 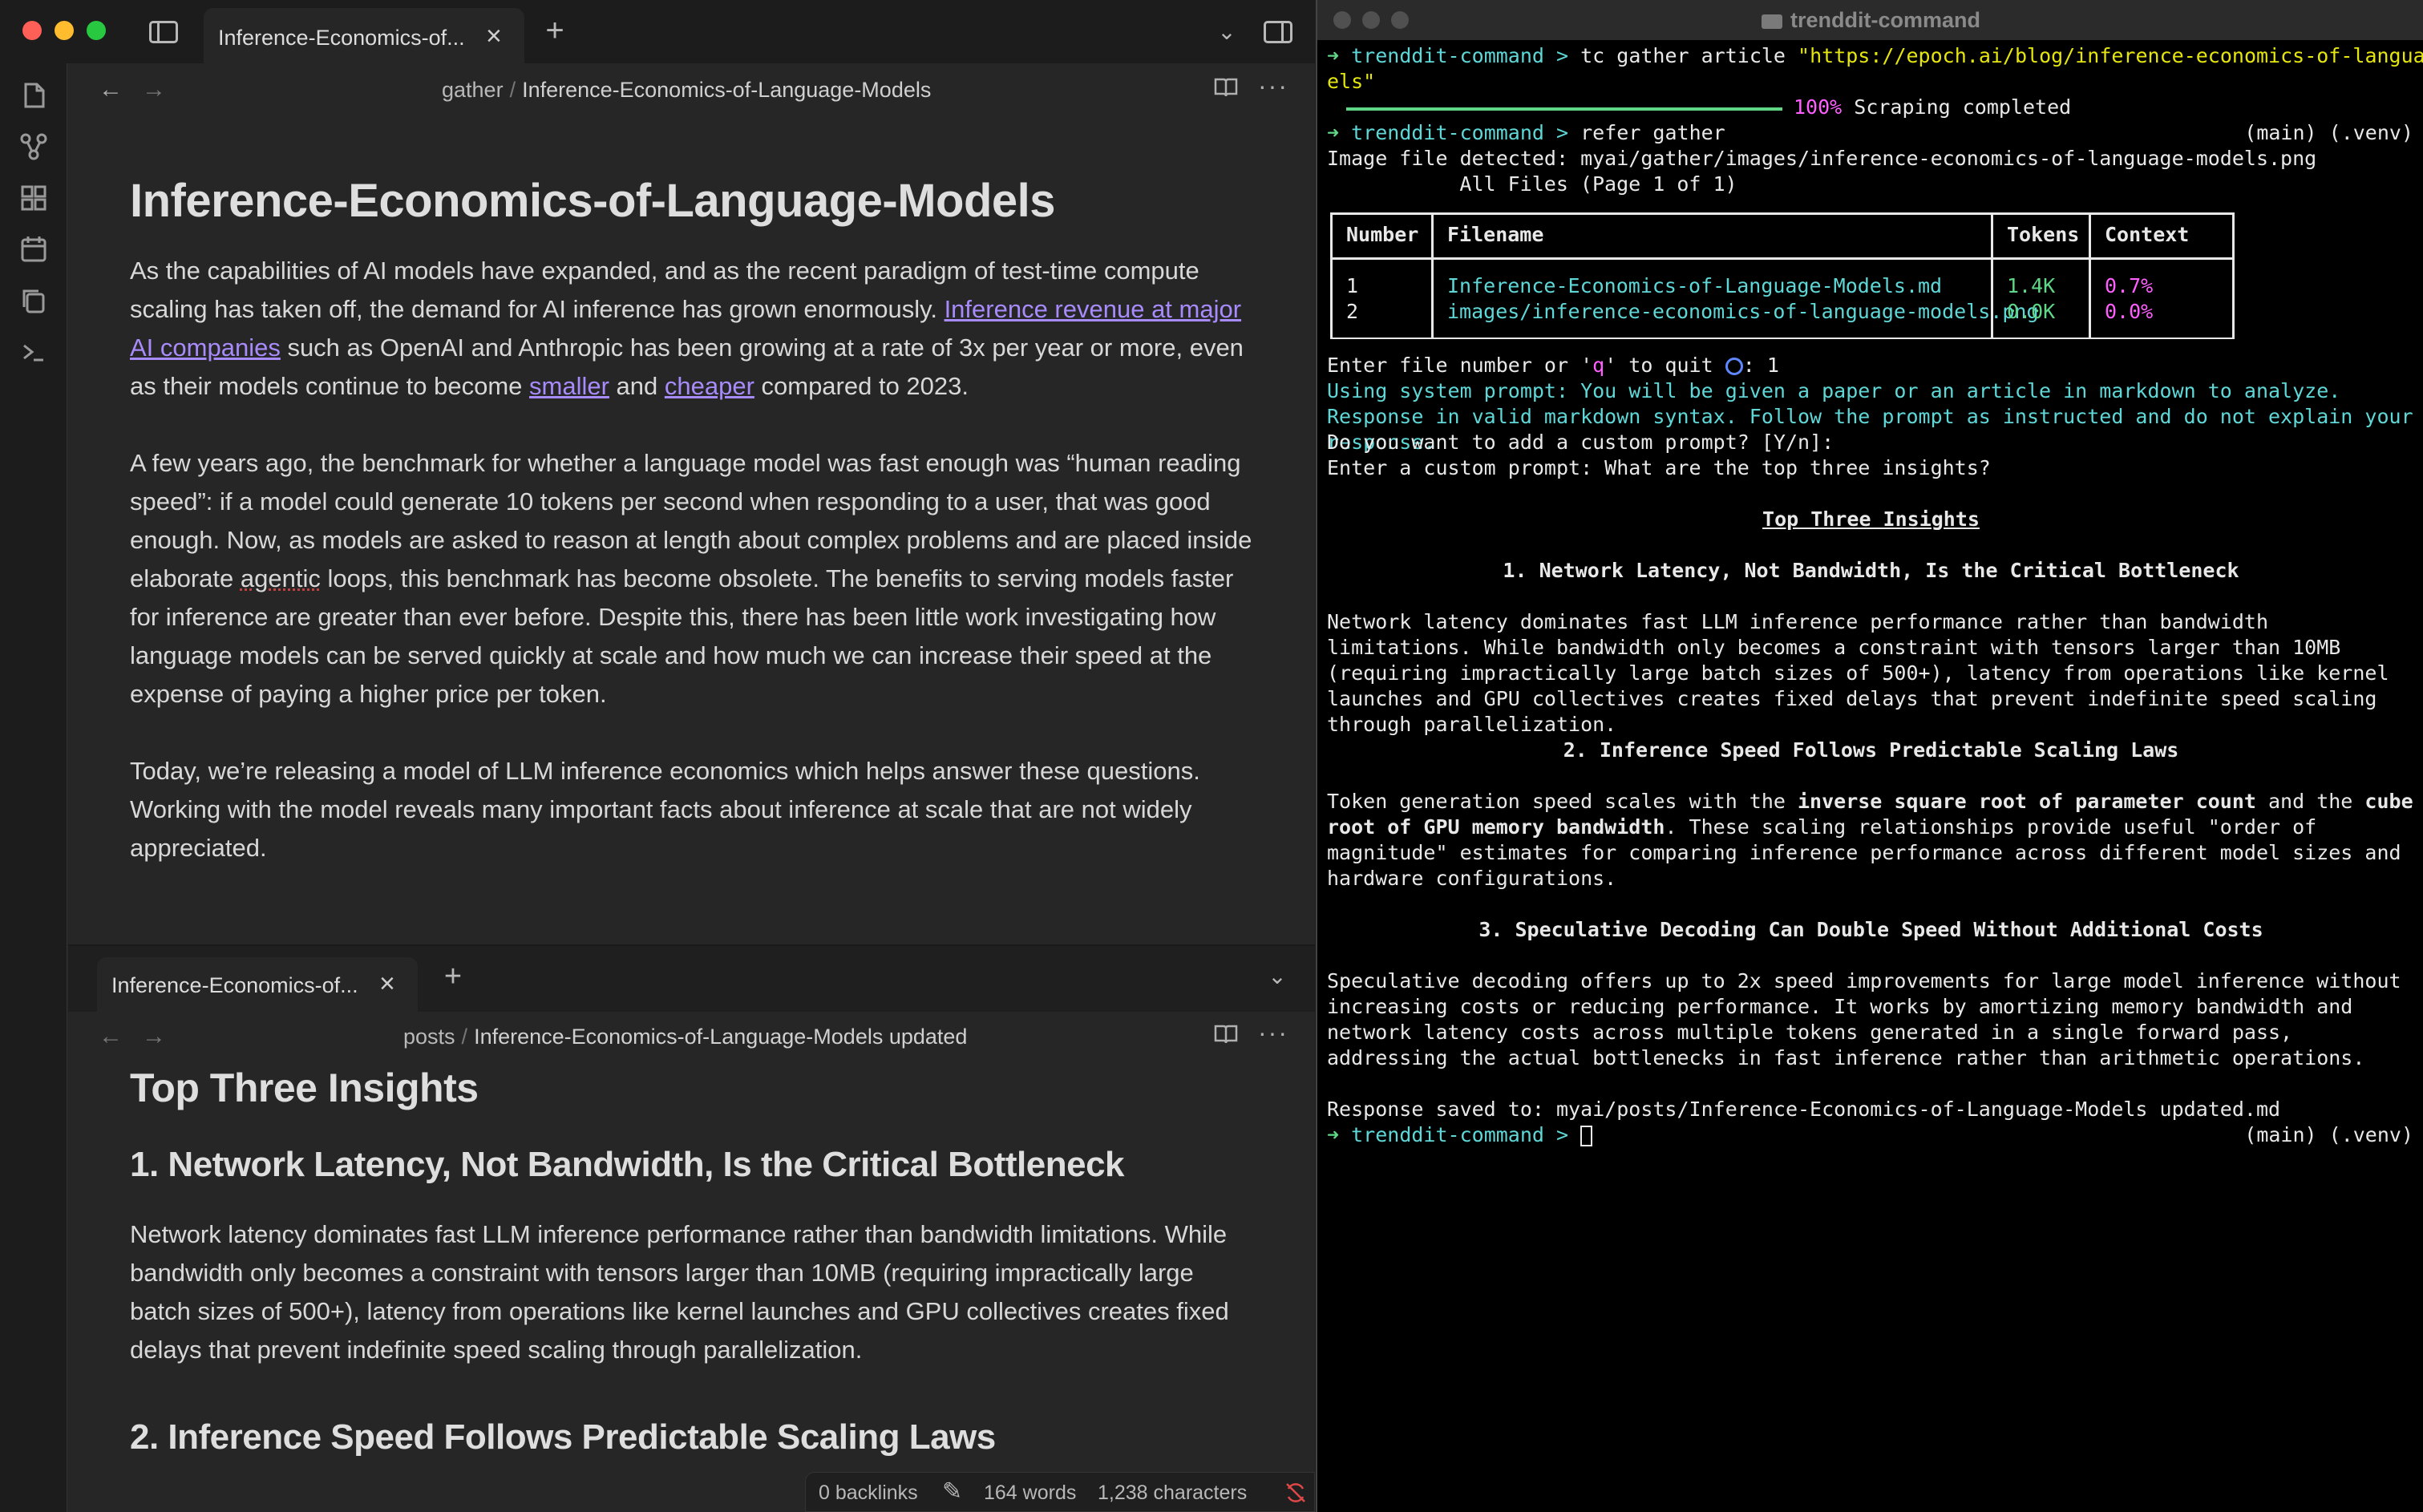 I want to click on file-explorer-icon, so click(x=33, y=97).